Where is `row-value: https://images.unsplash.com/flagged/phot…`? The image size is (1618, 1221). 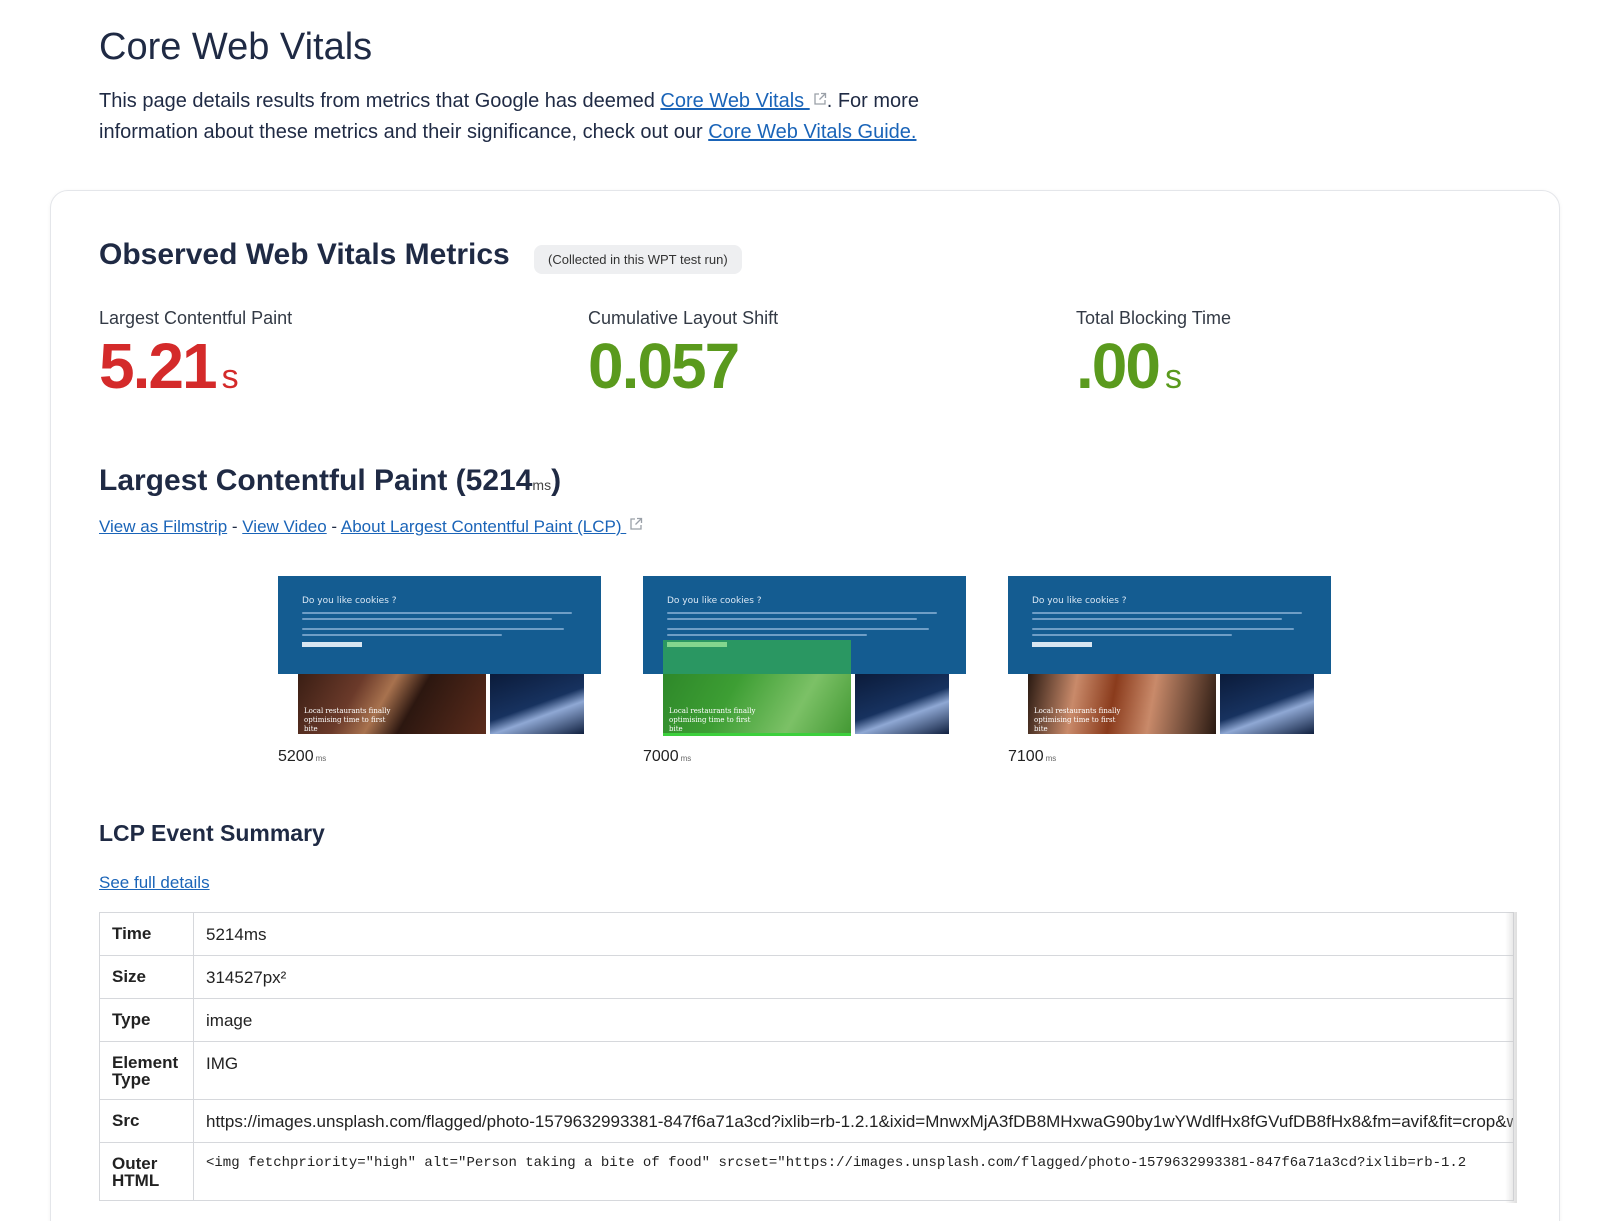 row-value: https://images.unsplash.com/flagged/phot… is located at coordinates (853, 1121).